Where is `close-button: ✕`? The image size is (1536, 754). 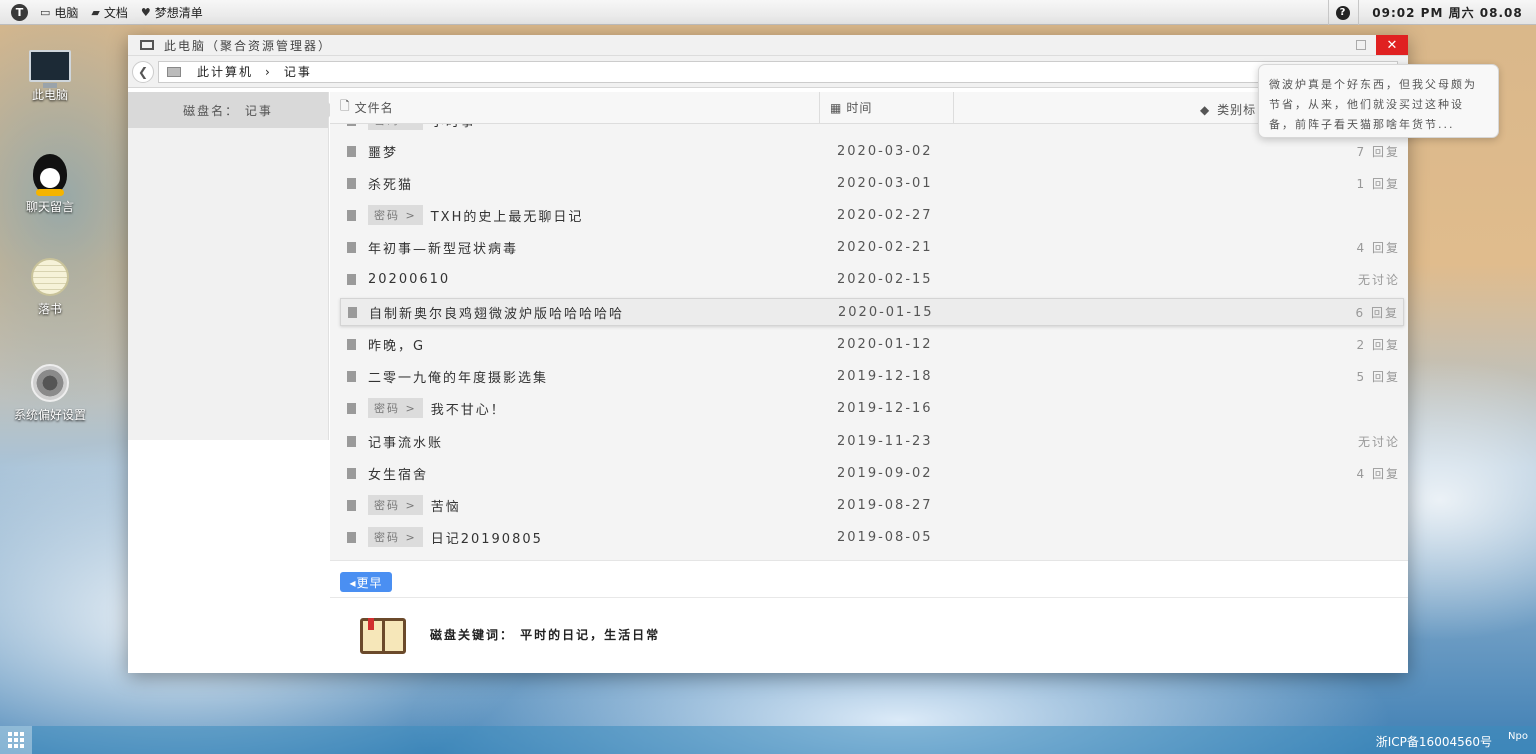
close-button: ✕ is located at coordinates (1392, 45).